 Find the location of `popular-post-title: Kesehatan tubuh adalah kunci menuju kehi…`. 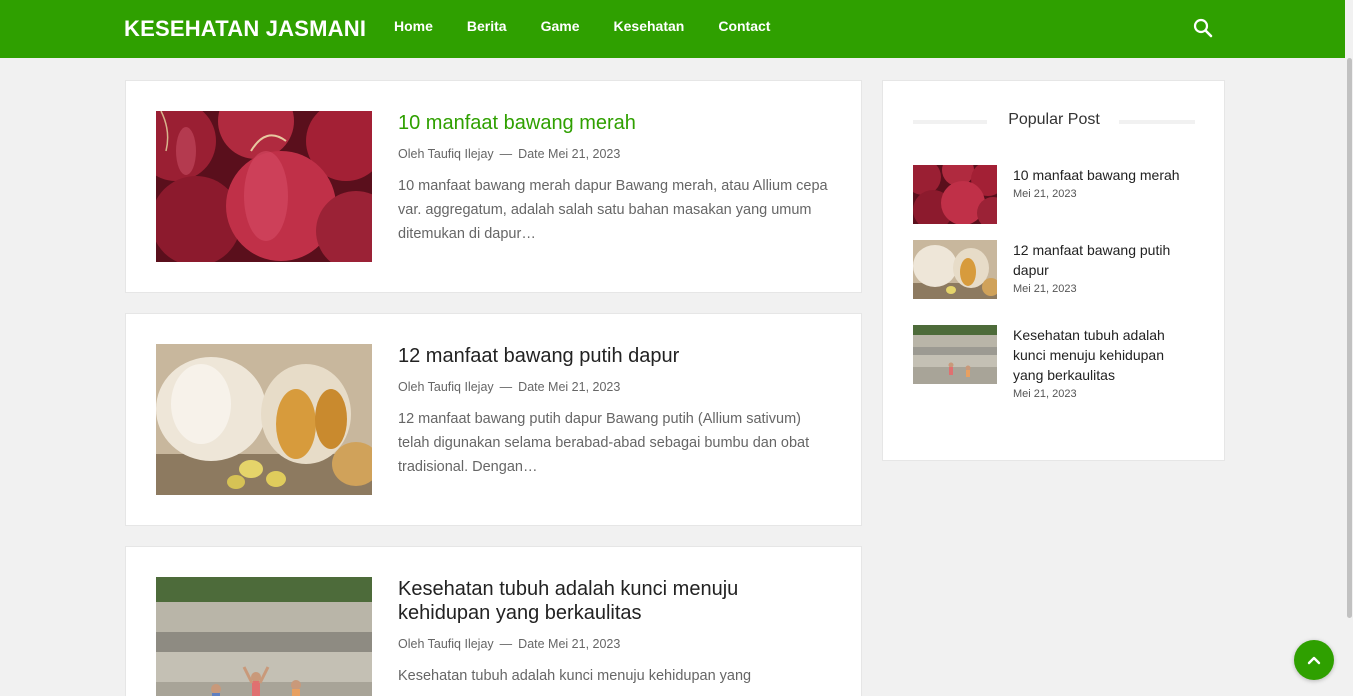

popular-post-title: Kesehatan tubuh adalah kunci menuju kehi… is located at coordinates (1103, 355).